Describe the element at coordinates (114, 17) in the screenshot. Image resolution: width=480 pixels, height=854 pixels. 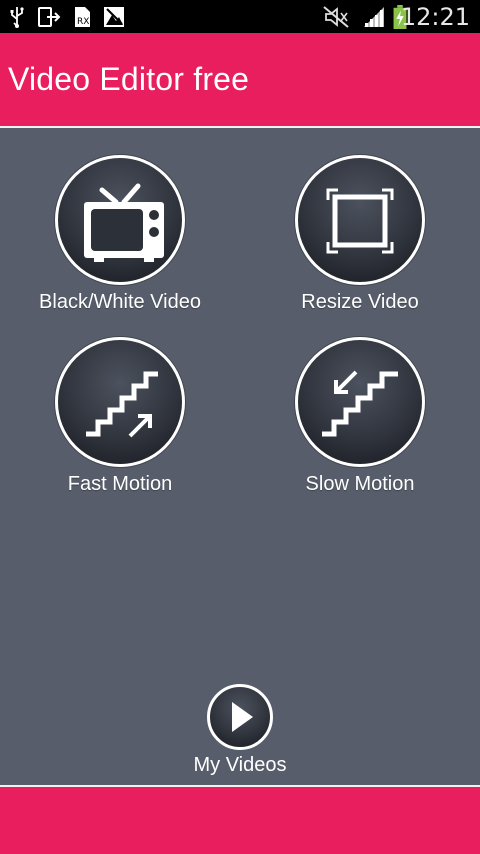
I see `image-icon` at that location.